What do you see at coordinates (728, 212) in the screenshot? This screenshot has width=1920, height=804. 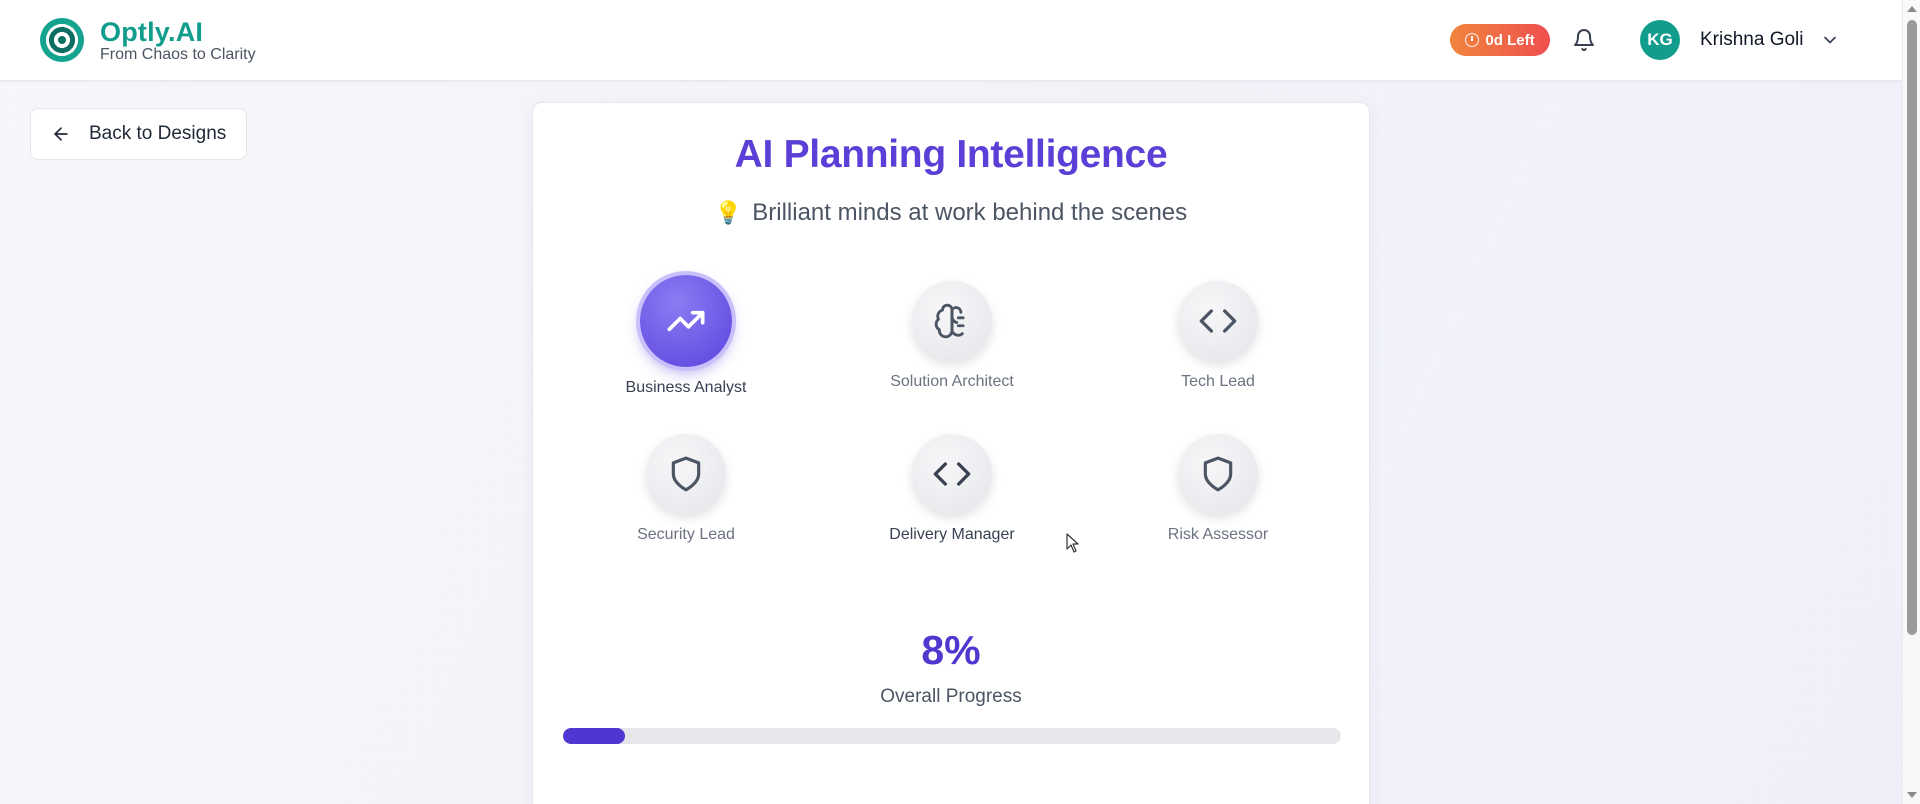 I see `lightbulb-icon: 💡` at bounding box center [728, 212].